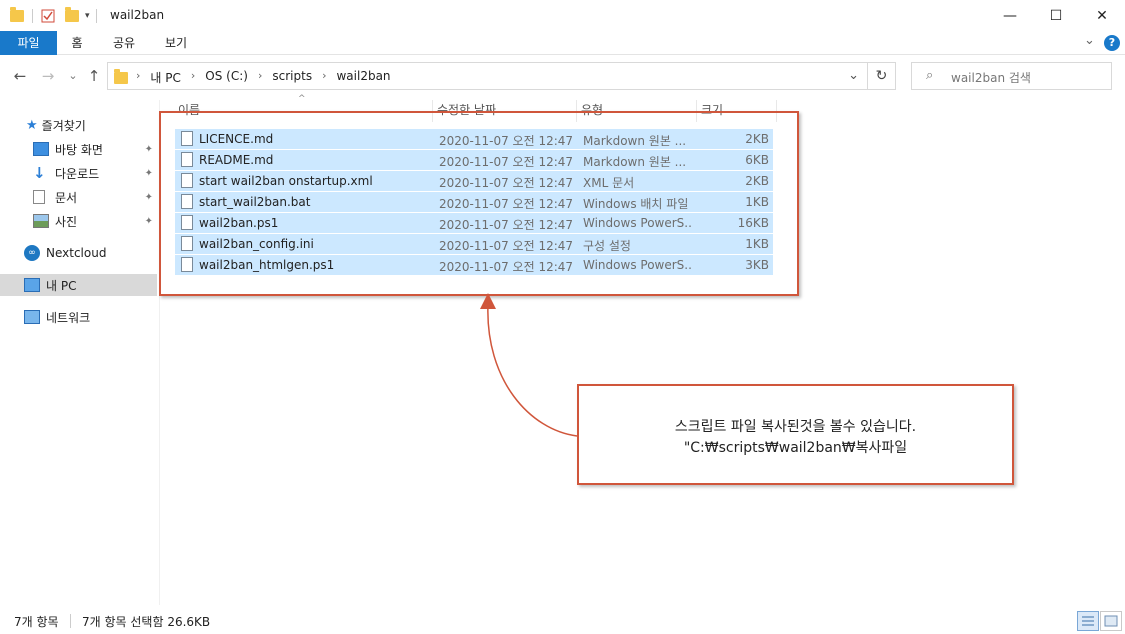  I want to click on address-dropdown-icon: ⌄, so click(853, 75).